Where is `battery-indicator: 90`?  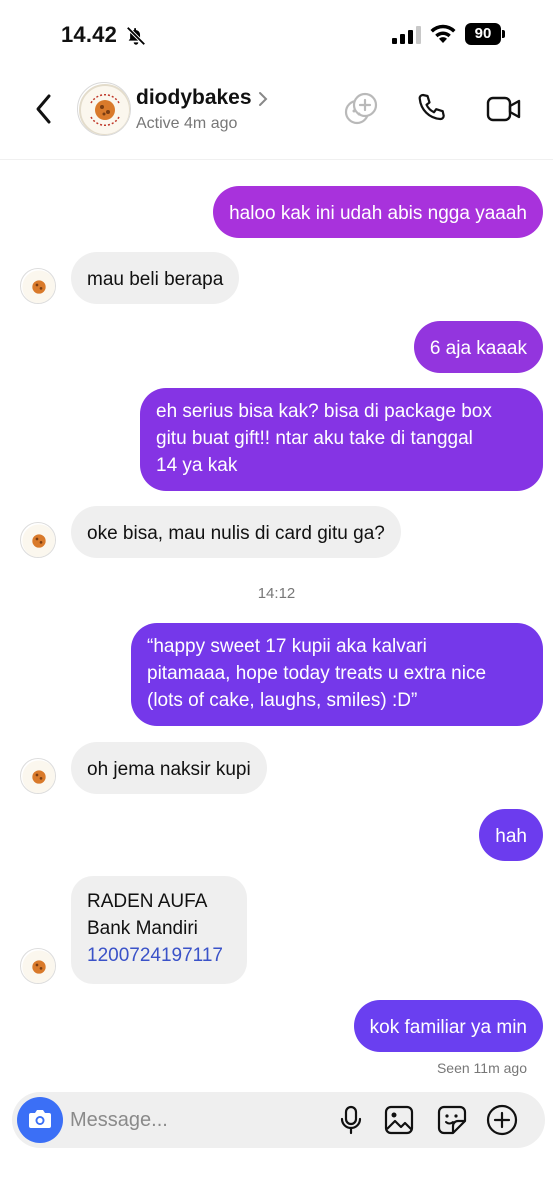
battery-indicator: 90 is located at coordinates (485, 34).